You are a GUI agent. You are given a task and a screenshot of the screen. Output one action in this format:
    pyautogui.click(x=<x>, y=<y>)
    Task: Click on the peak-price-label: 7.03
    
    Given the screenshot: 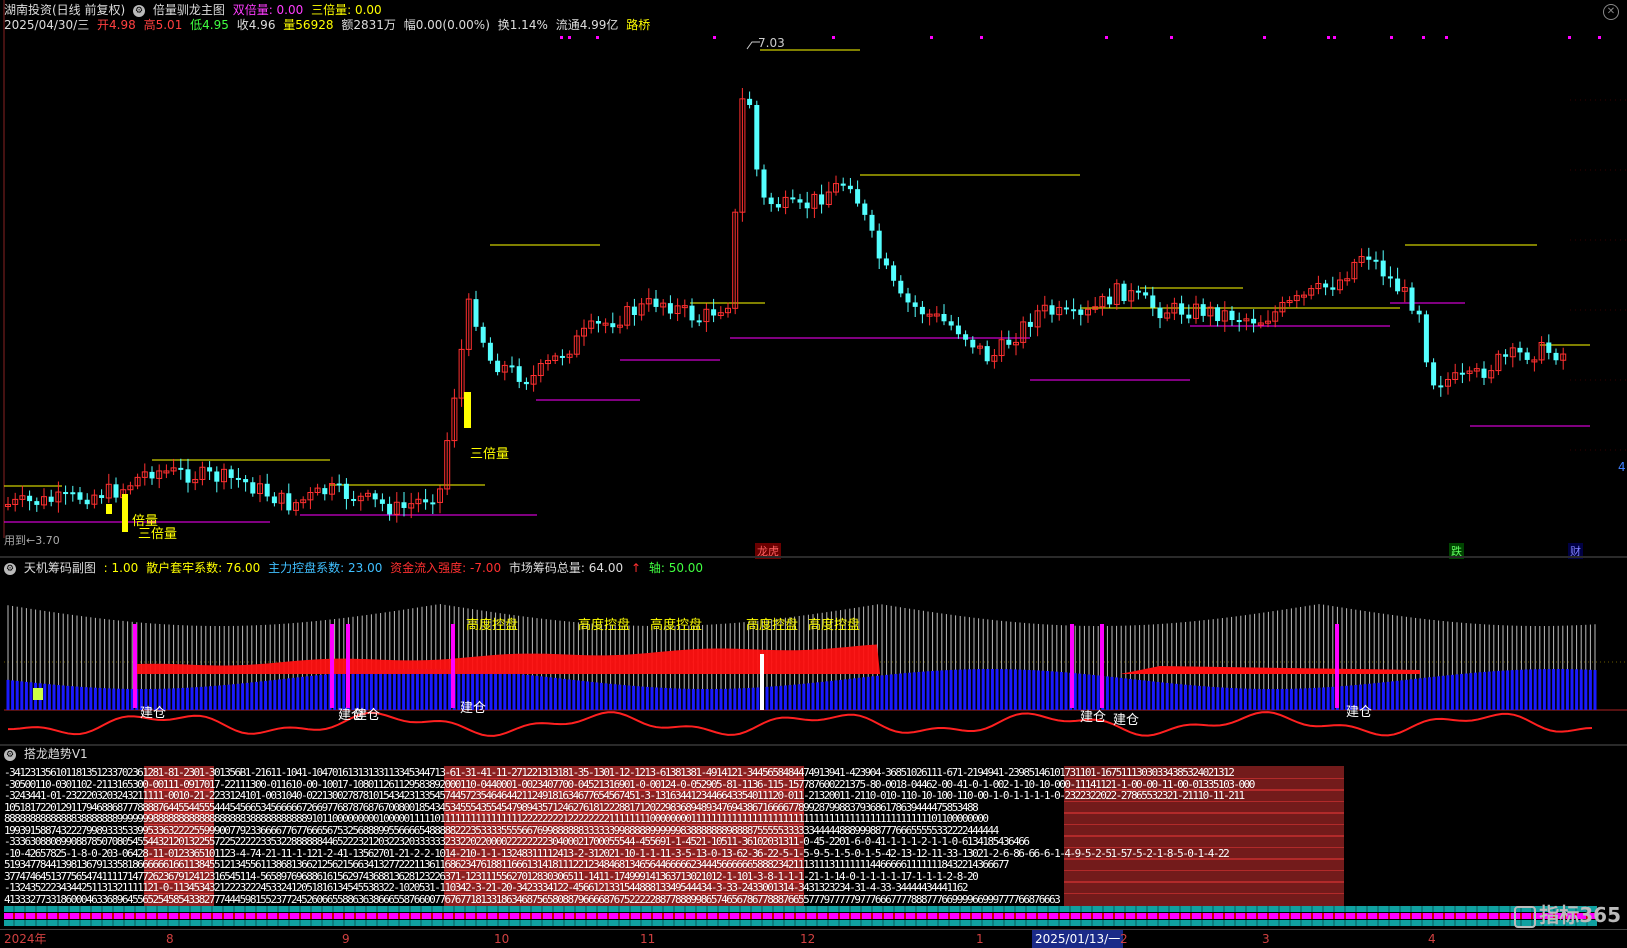 What is the action you would take?
    pyautogui.click(x=771, y=43)
    